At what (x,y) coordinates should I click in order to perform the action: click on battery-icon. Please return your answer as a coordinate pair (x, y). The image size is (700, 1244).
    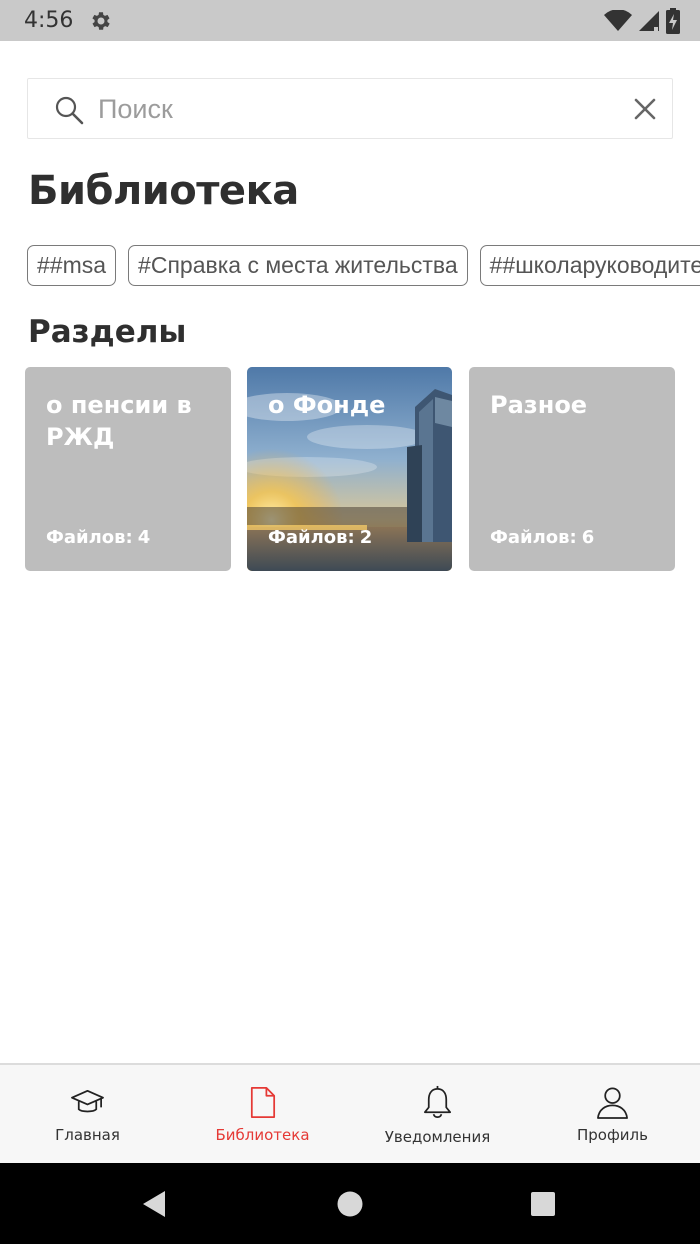
    Looking at the image, I should click on (673, 21).